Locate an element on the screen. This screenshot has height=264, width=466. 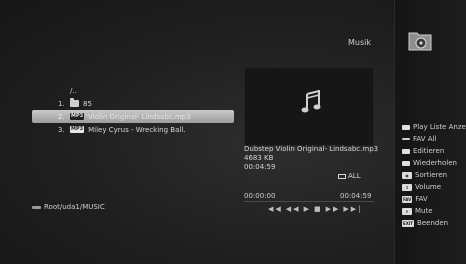
menu-item-mute: ✕ Mute is located at coordinates (434, 211).